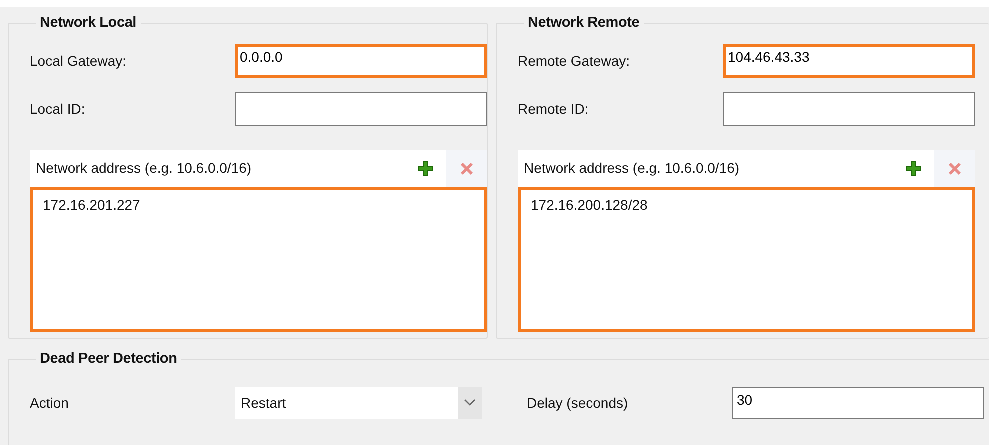 The height and width of the screenshot is (445, 989). I want to click on group-title: Network Remote, so click(584, 23).